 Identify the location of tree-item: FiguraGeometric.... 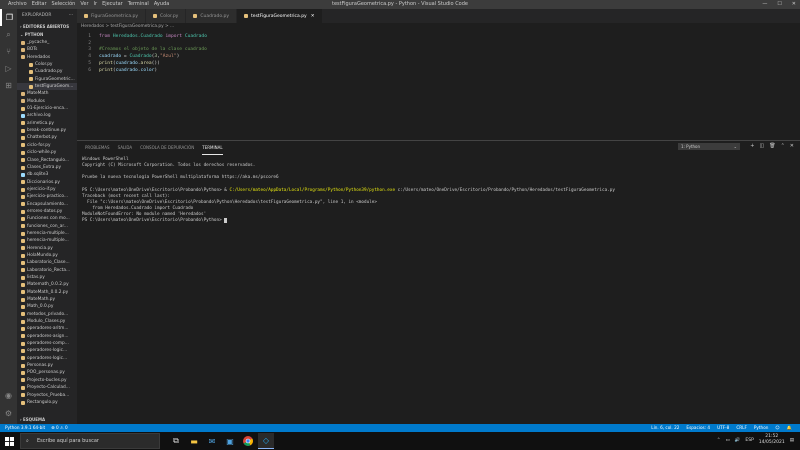
(47, 79).